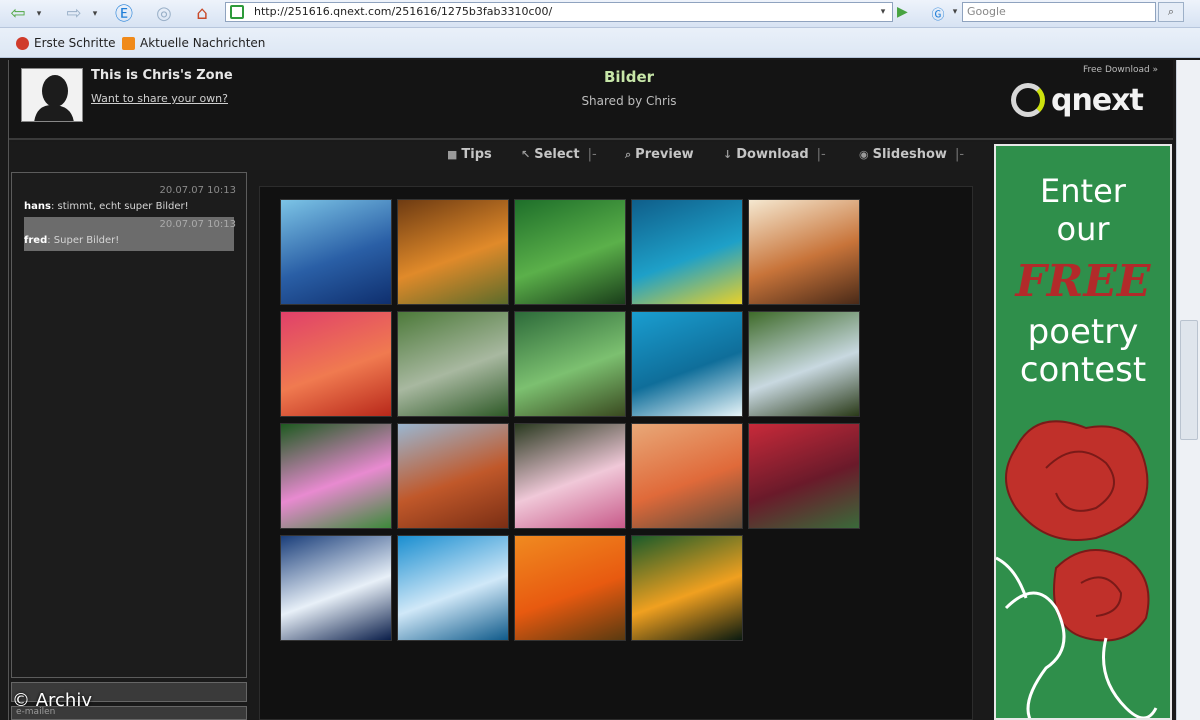 This screenshot has height=720, width=1200. I want to click on qnext-logo-icon, so click(1028, 100).